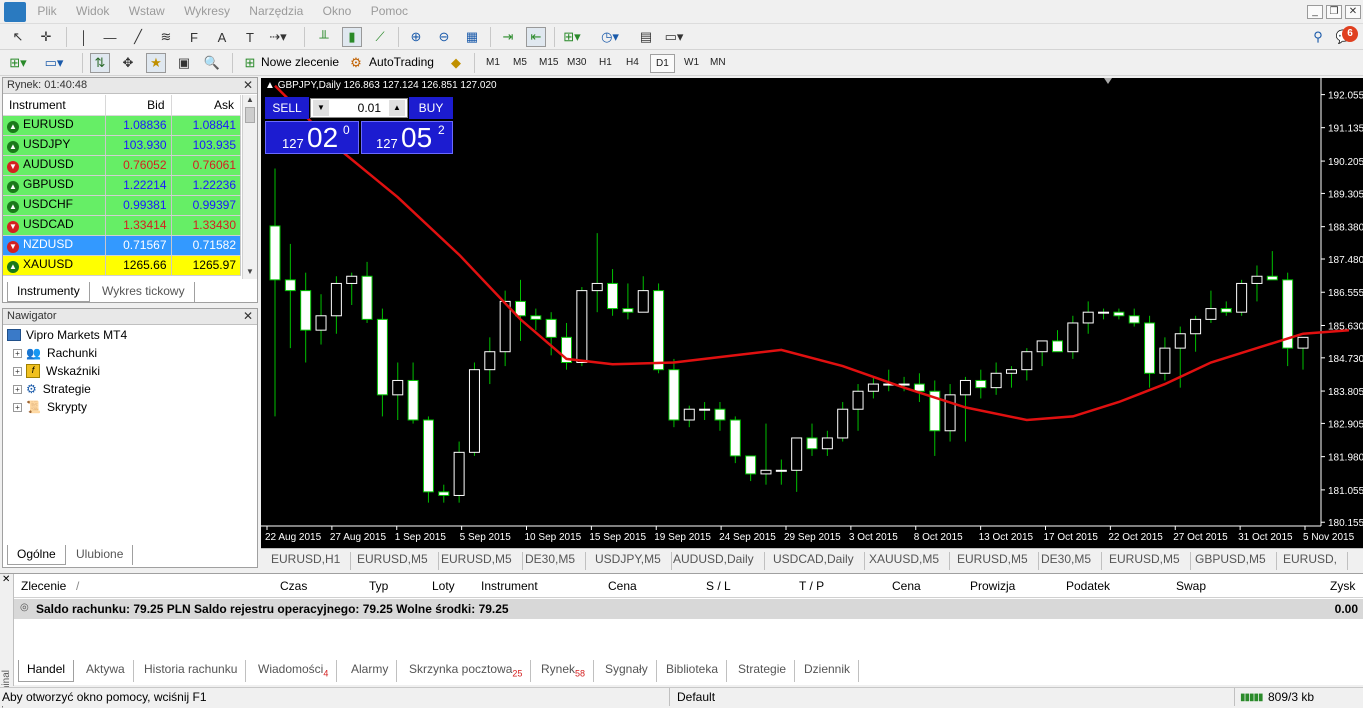 This screenshot has height=708, width=1363. Describe the element at coordinates (662, 63) in the screenshot. I see `tf-d1: D1` at that location.